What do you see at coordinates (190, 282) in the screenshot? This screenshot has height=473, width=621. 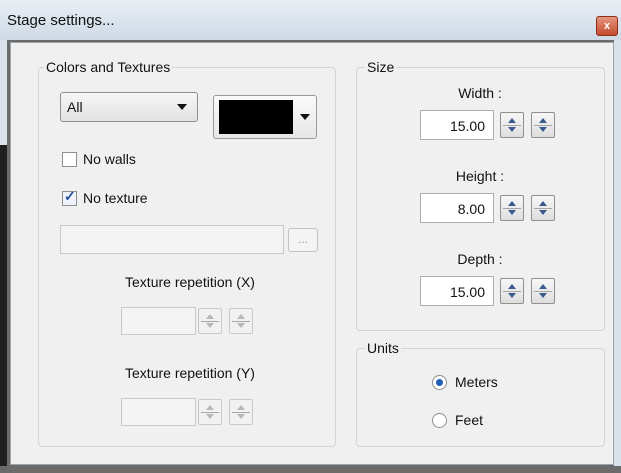 I see `texture-rep-x-label: Texture repetition (X)` at bounding box center [190, 282].